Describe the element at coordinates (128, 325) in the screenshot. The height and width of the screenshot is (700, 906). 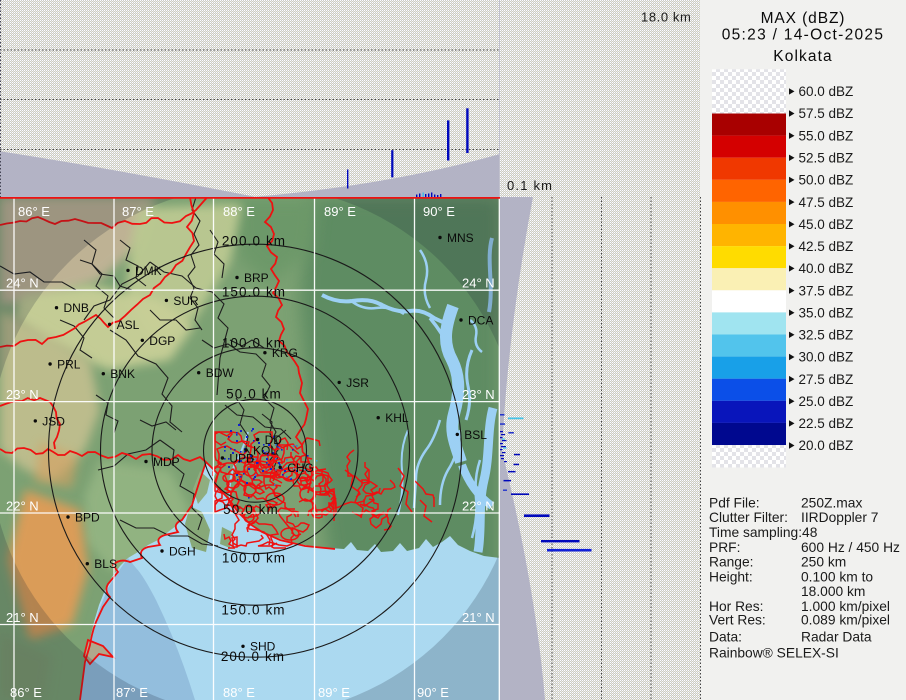
I see `svg-text: ASL` at that location.